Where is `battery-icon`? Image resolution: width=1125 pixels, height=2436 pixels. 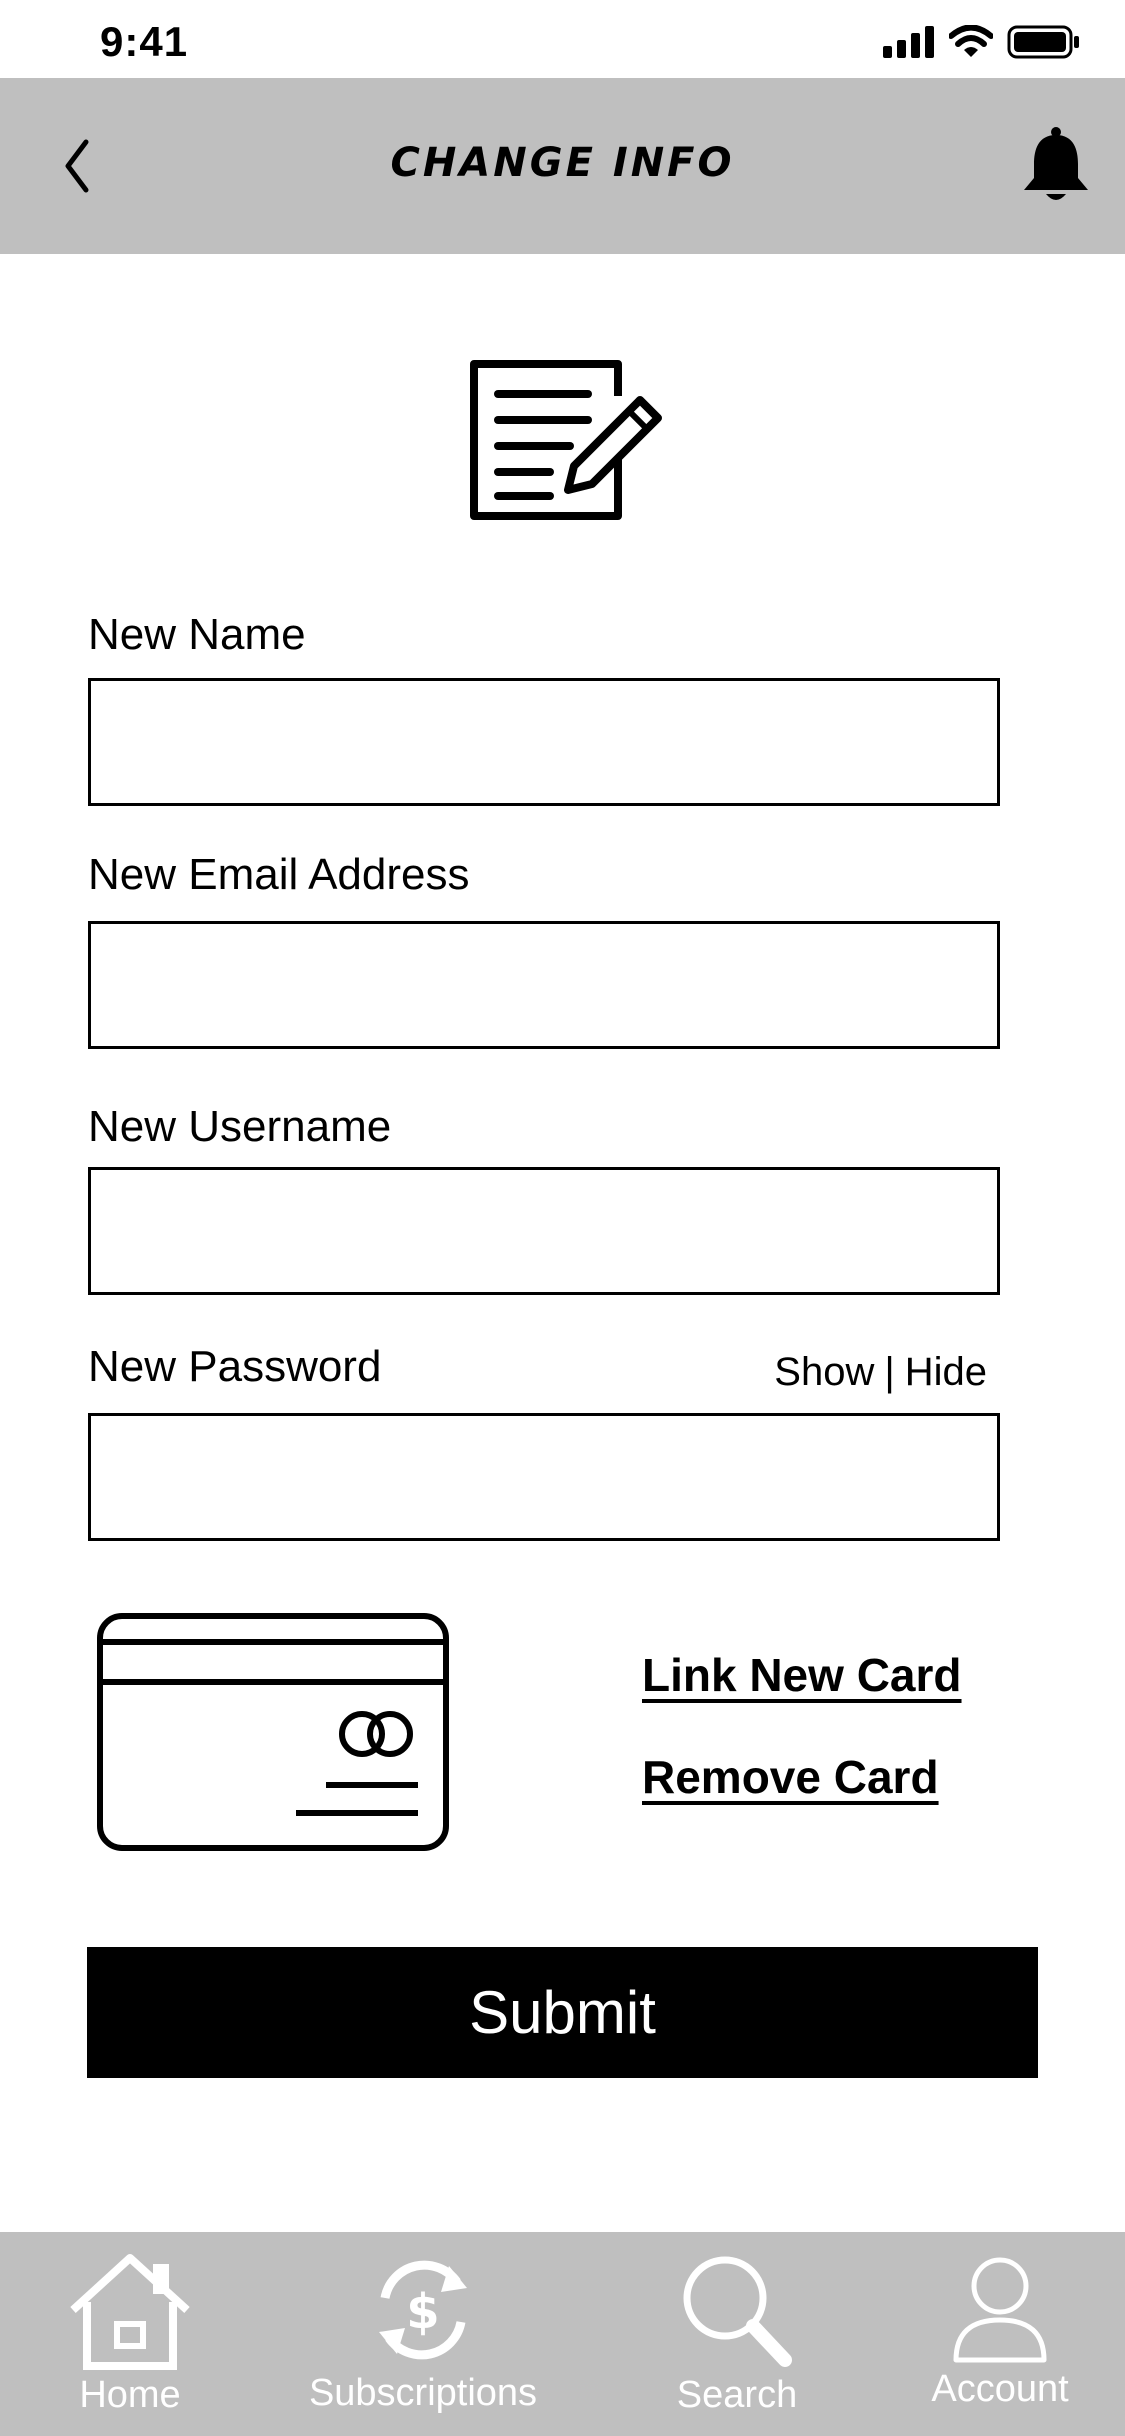
battery-icon is located at coordinates (1043, 42).